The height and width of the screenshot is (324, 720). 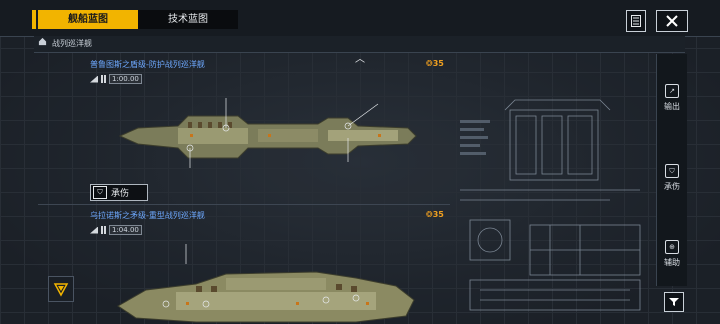 What do you see at coordinates (34, 19) in the screenshot?
I see `tab-accent-mark` at bounding box center [34, 19].